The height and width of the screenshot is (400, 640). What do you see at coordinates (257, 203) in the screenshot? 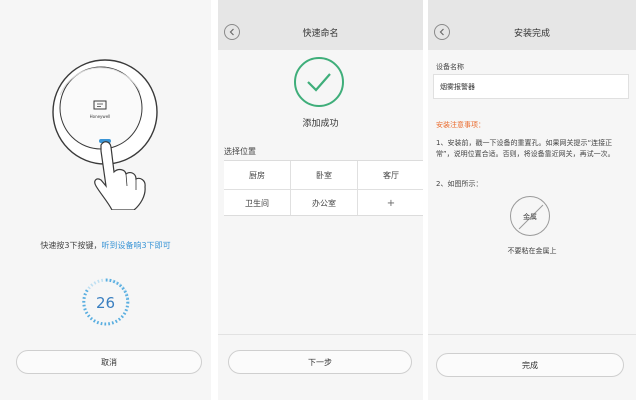
I see `location-option: 卫生间` at bounding box center [257, 203].